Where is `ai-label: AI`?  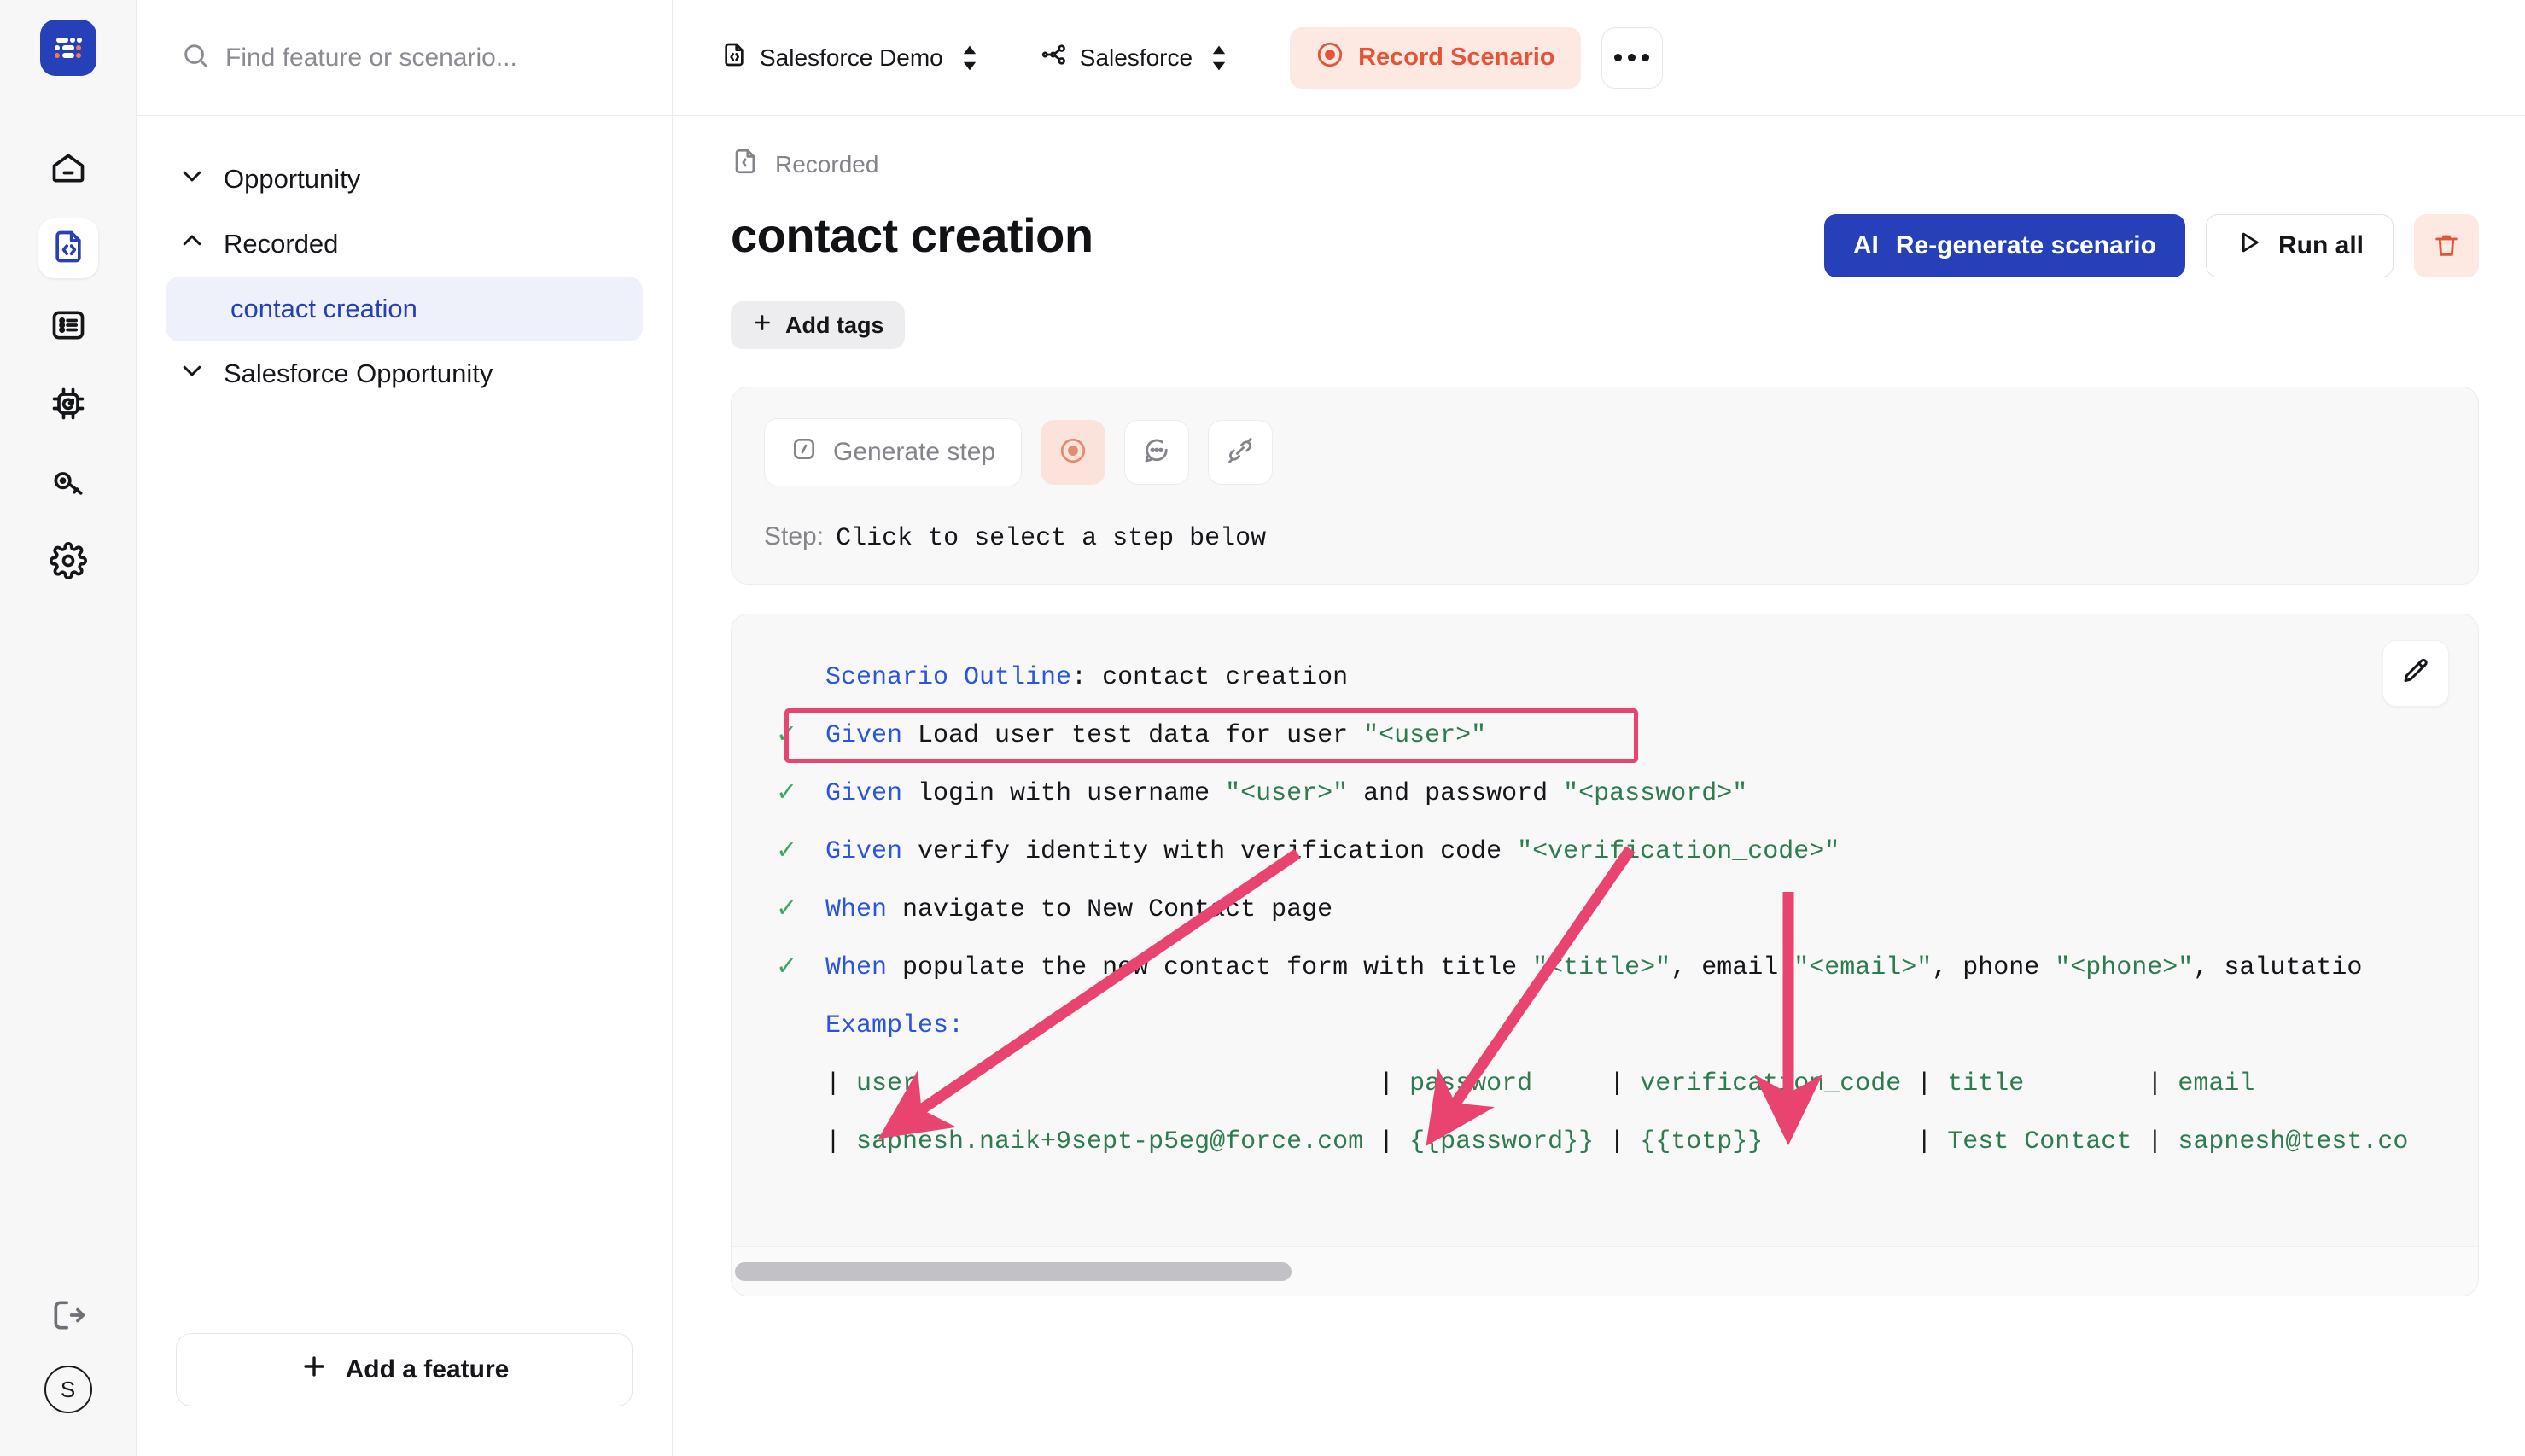 ai-label: AI is located at coordinates (1865, 245).